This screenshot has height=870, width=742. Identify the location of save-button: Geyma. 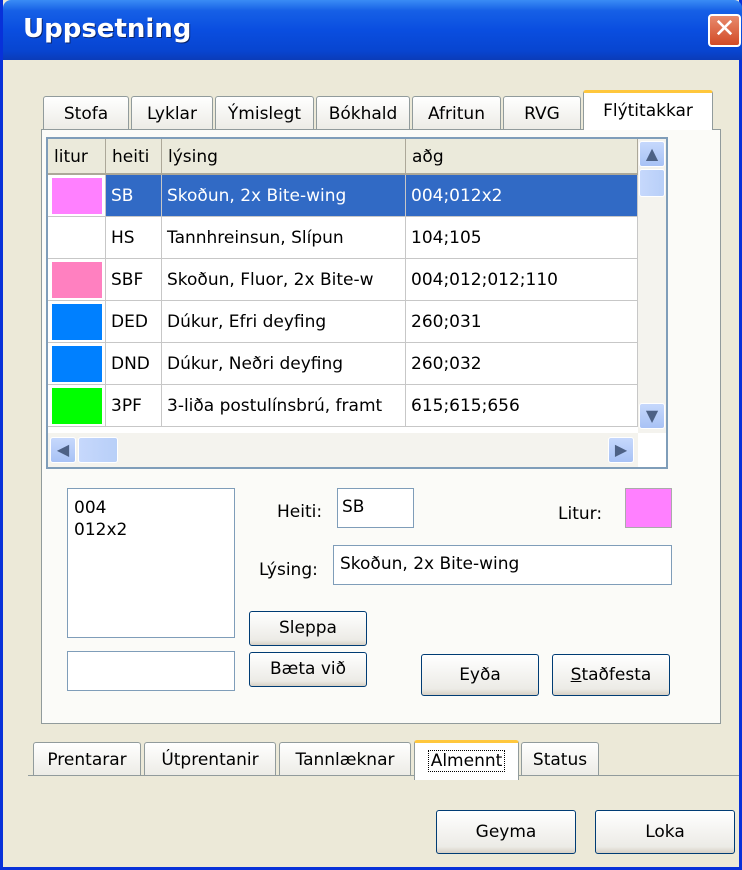
(506, 832).